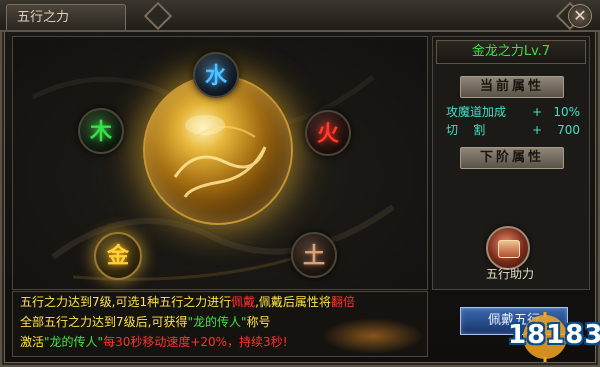 The height and width of the screenshot is (367, 600). Describe the element at coordinates (293, 302) in the screenshot. I see `desc-text: ,佩戴后属性将` at that location.